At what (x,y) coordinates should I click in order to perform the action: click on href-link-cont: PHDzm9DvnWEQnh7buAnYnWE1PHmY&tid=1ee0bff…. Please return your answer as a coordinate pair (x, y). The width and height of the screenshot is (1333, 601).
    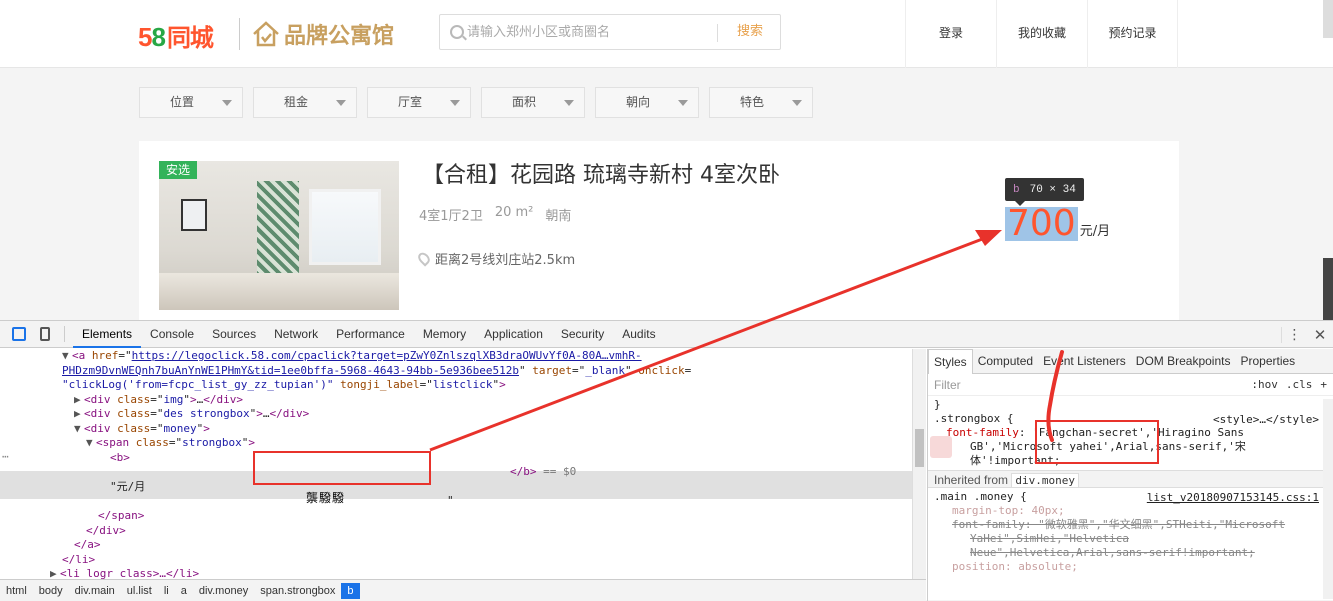
    Looking at the image, I should click on (290, 370).